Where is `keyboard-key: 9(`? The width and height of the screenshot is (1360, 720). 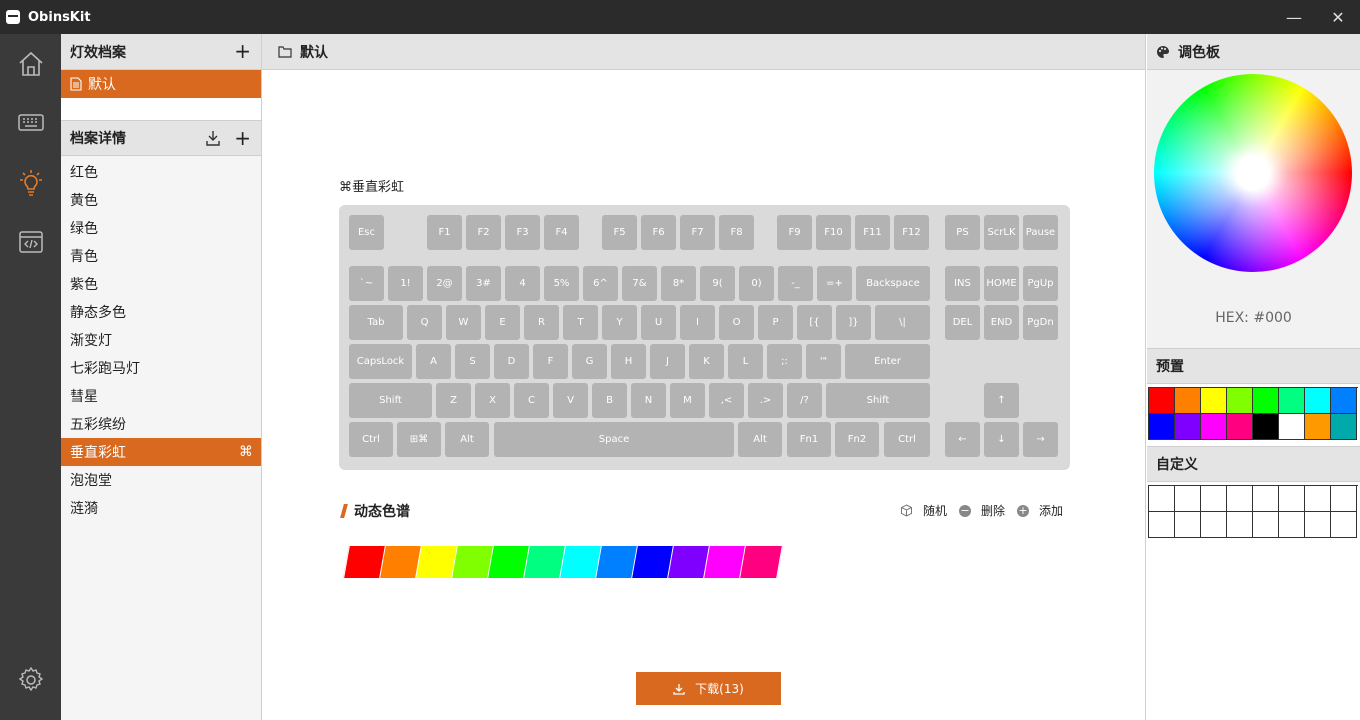 keyboard-key: 9( is located at coordinates (717, 283).